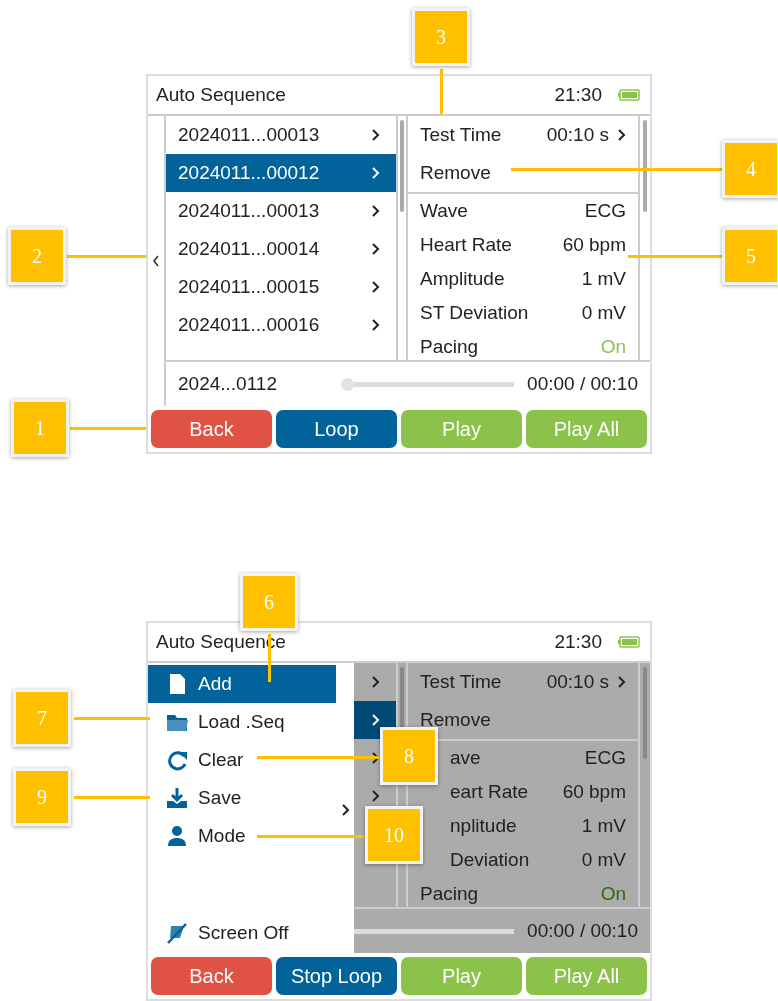  Describe the element at coordinates (42, 718) in the screenshot. I see `callout-number: 7` at that location.